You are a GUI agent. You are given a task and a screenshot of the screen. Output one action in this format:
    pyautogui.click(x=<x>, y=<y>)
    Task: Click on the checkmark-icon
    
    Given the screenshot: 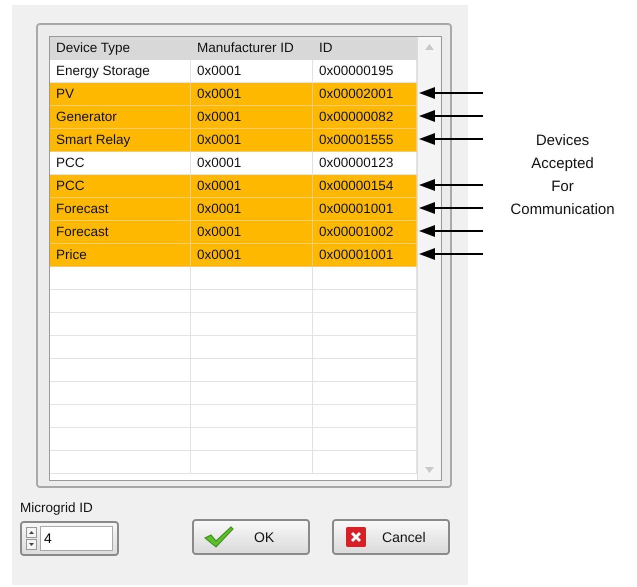 What is the action you would take?
    pyautogui.click(x=219, y=537)
    